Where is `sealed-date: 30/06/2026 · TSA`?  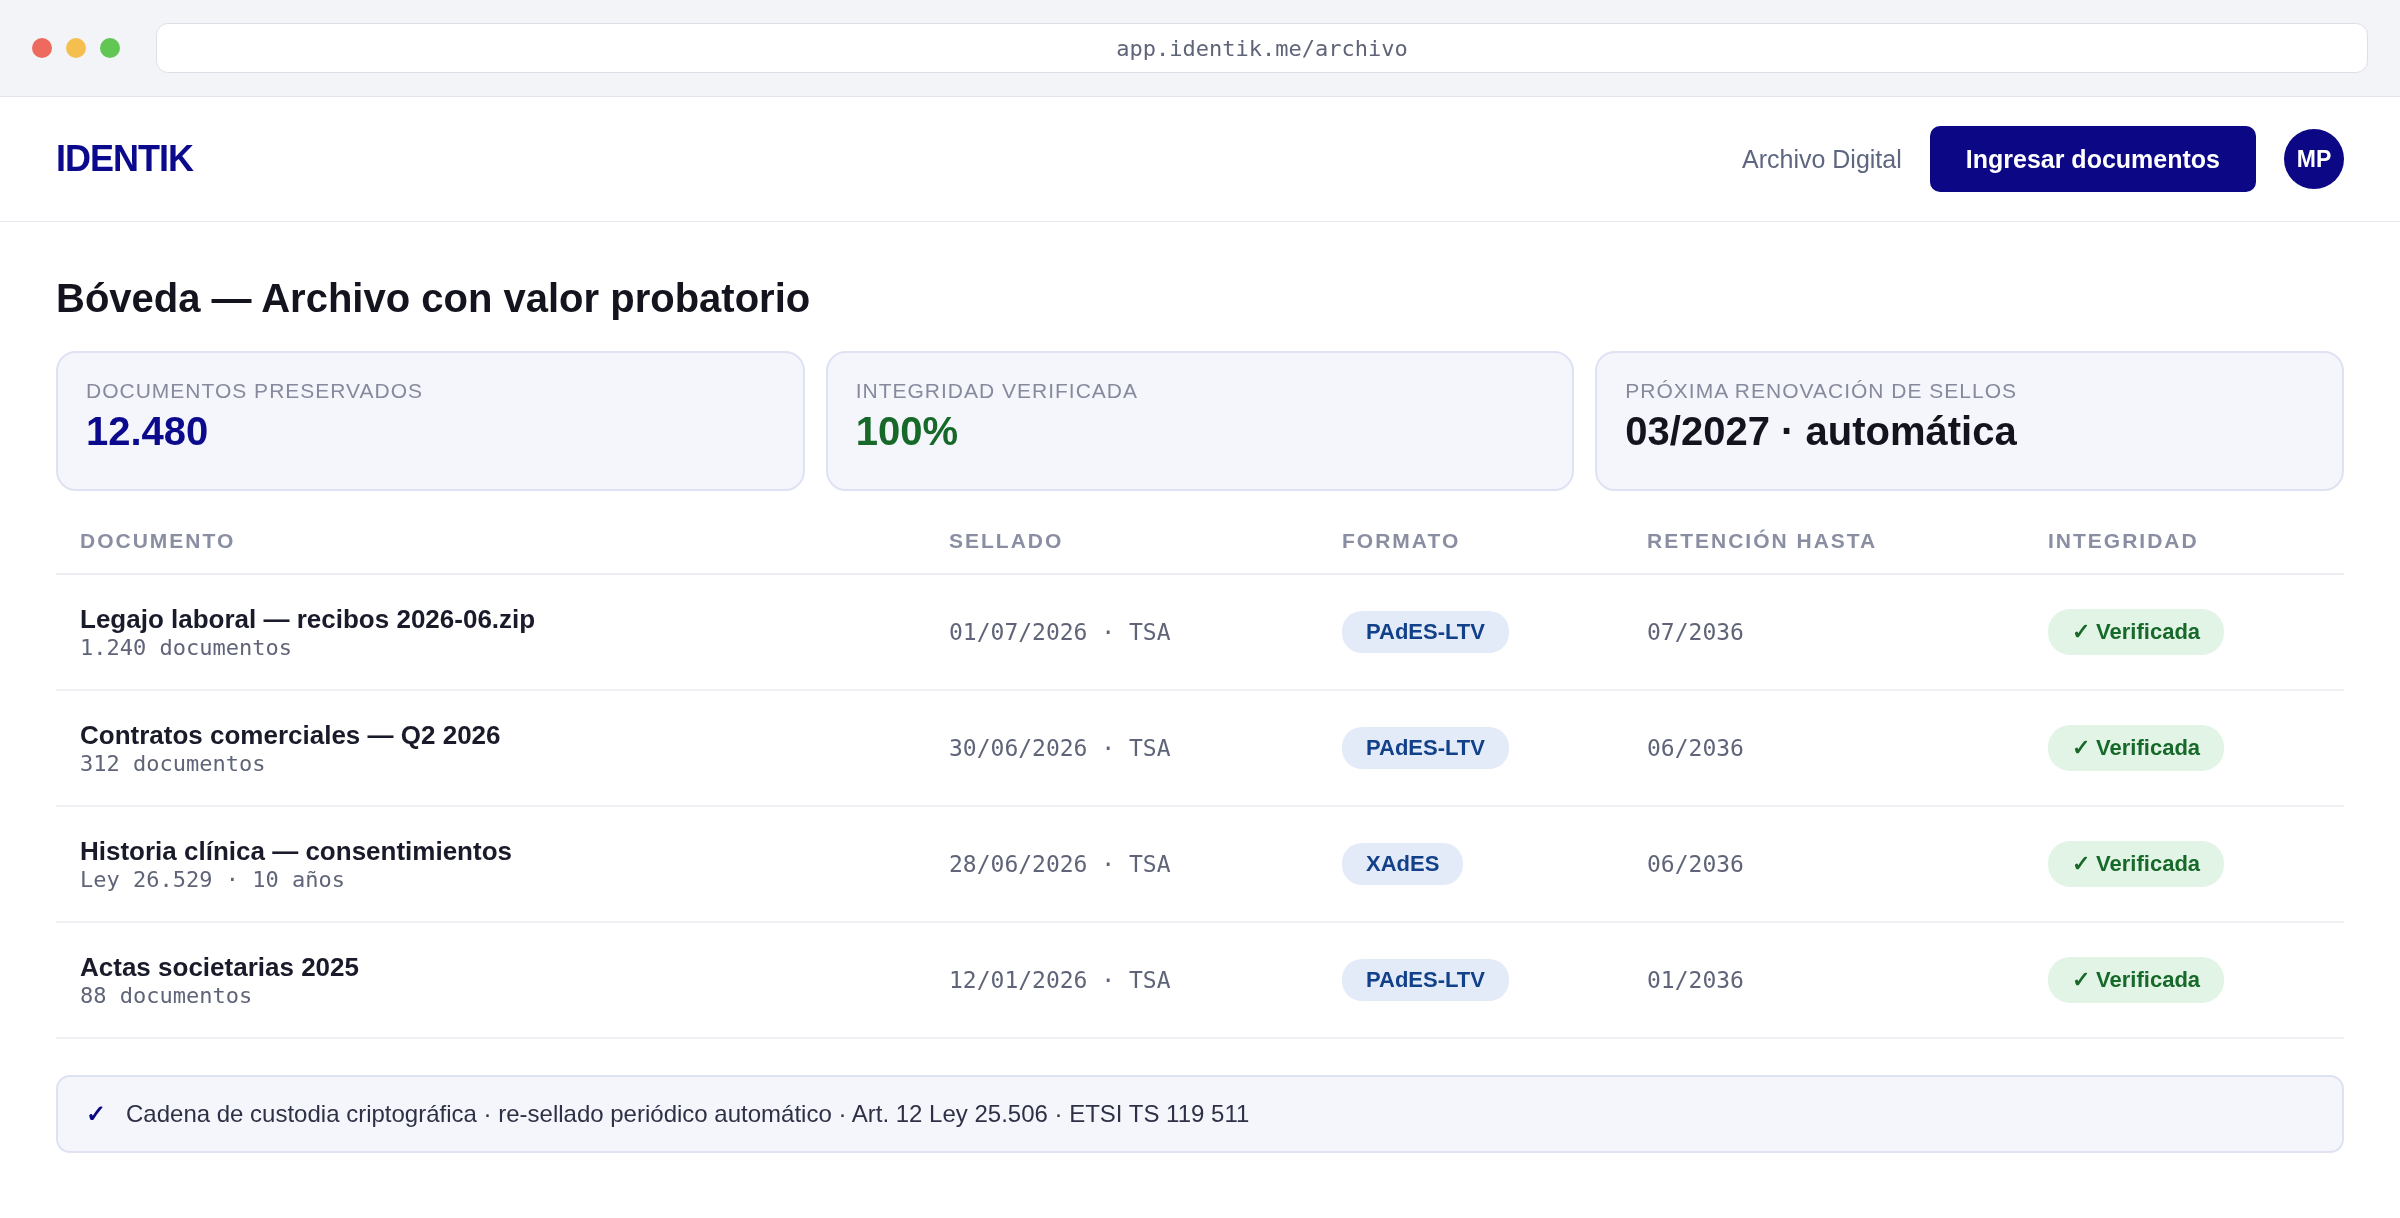
sealed-date: 30/06/2026 · TSA is located at coordinates (1060, 748).